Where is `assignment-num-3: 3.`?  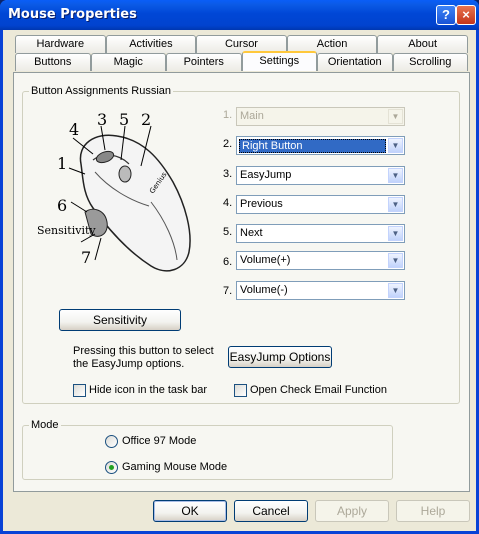
assignment-num-3: 3. is located at coordinates (228, 174).